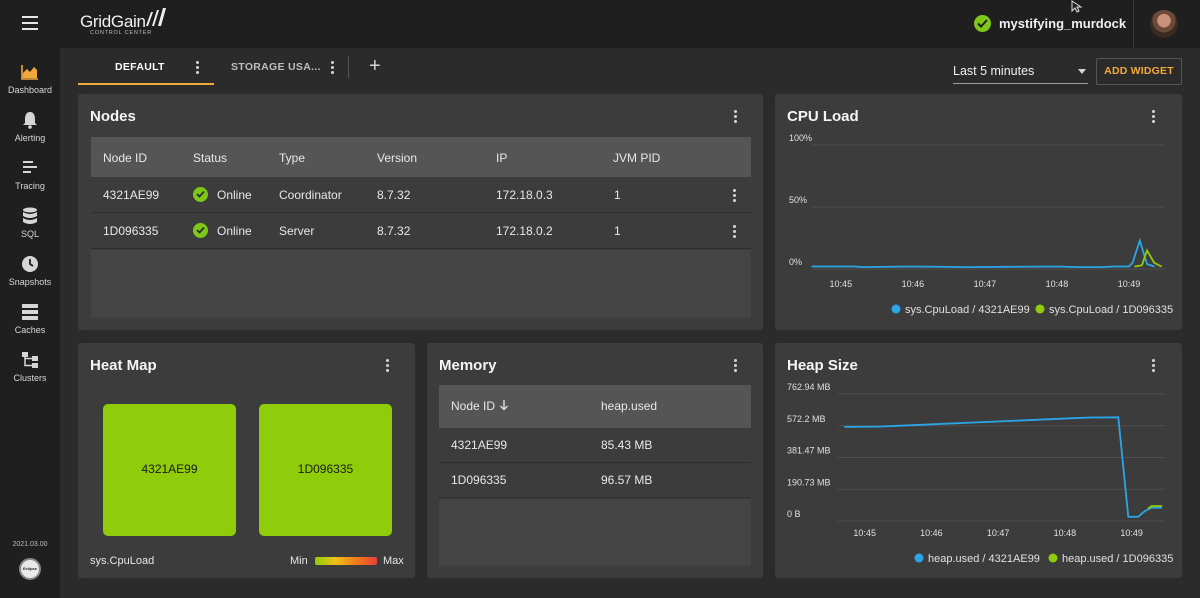 The image size is (1200, 598). Describe the element at coordinates (121, 33) in the screenshot. I see `logo-subtitle: CONTROL CENTER` at that location.